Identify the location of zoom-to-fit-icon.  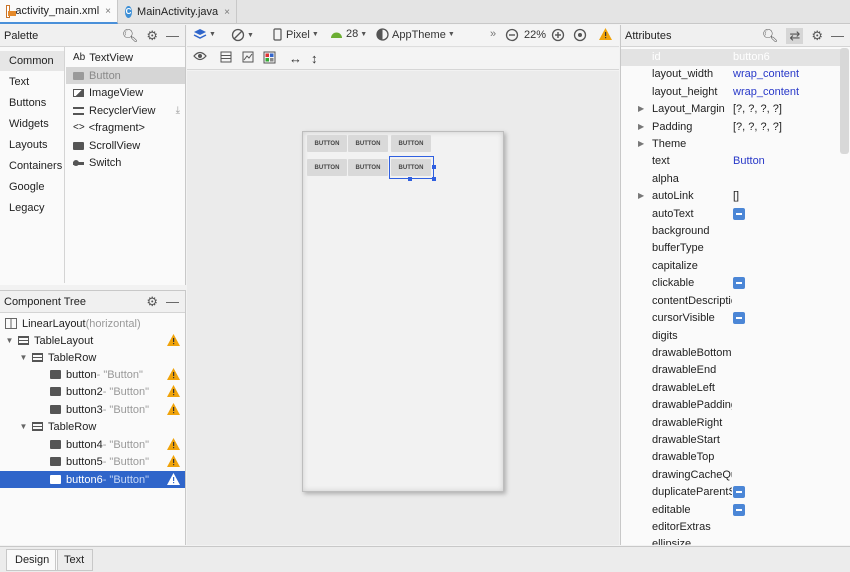
(580, 35).